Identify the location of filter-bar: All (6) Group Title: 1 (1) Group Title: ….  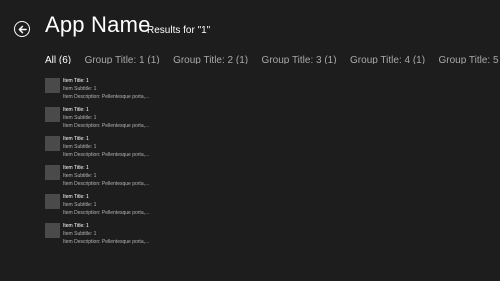
(272, 57).